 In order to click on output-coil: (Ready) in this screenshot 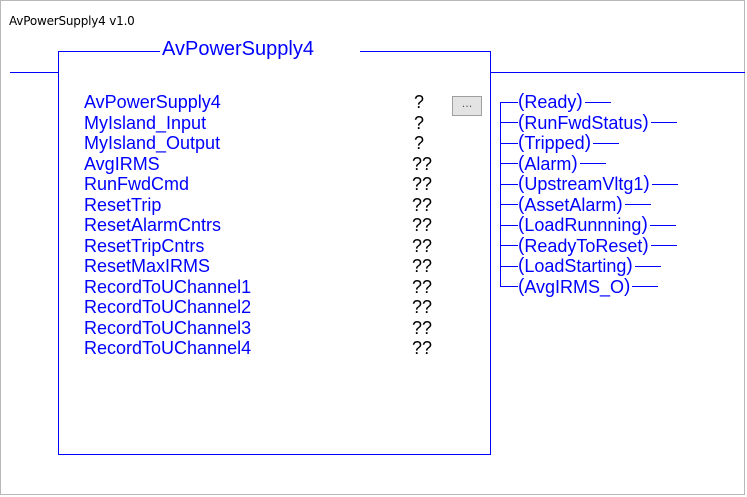, I will do `click(589, 102)`.